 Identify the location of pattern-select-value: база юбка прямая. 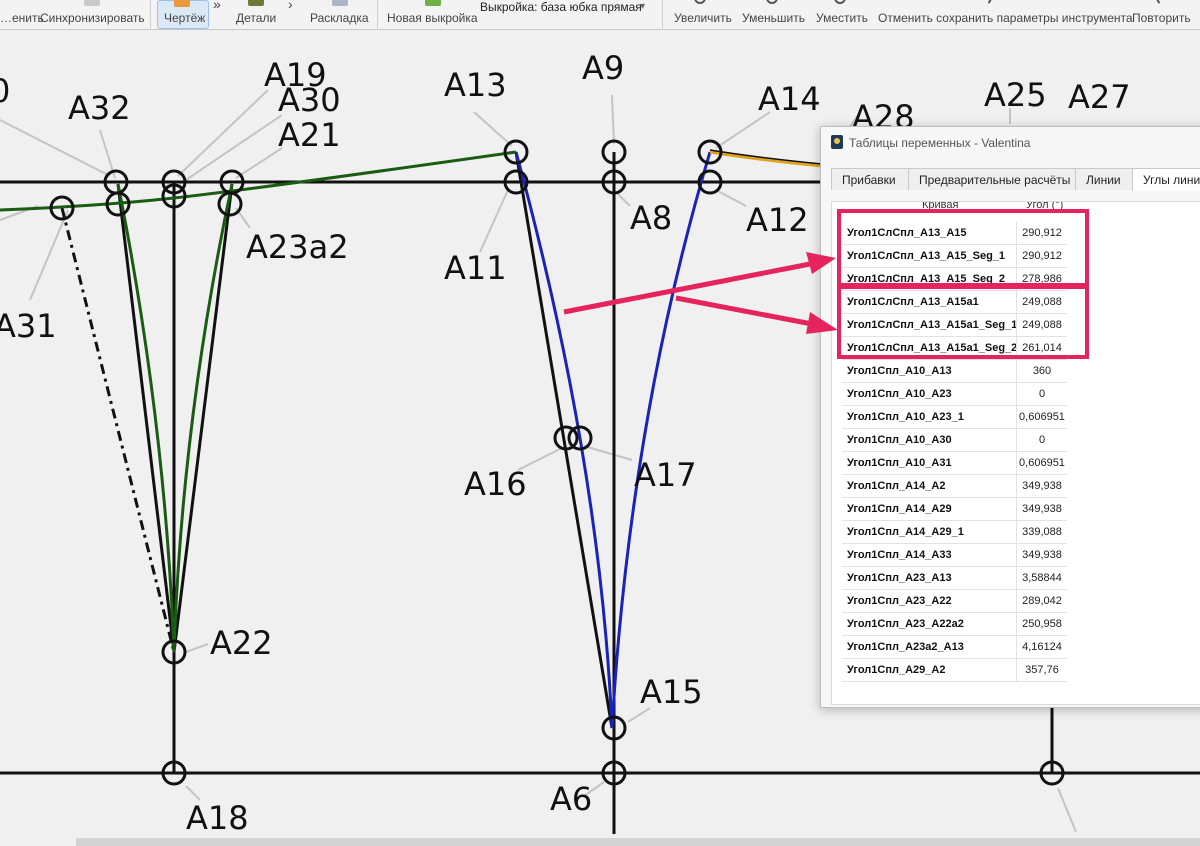
(591, 7).